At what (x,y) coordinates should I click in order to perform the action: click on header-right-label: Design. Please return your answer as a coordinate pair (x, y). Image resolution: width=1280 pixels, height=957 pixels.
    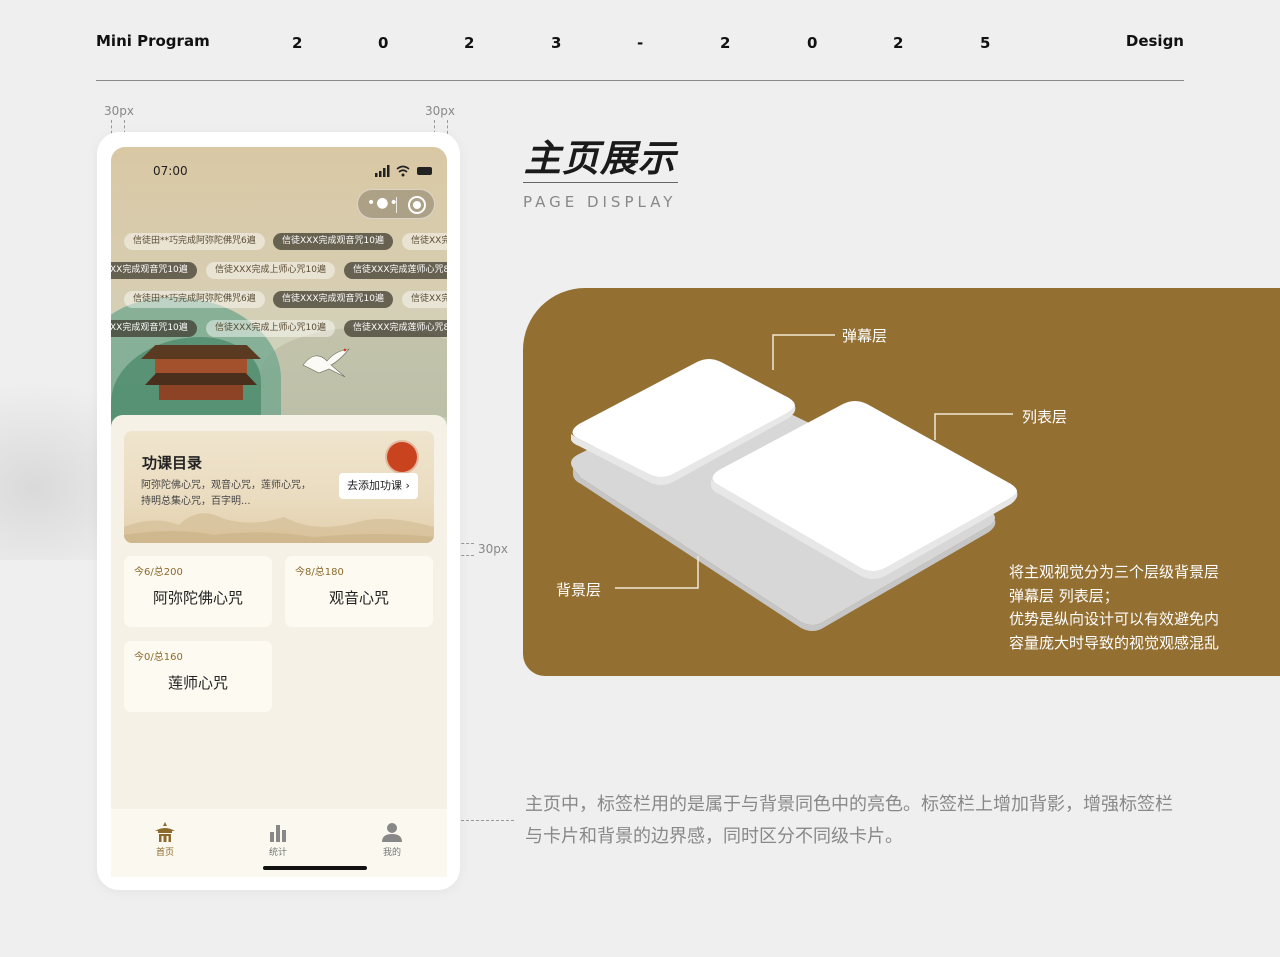
    Looking at the image, I should click on (1154, 41).